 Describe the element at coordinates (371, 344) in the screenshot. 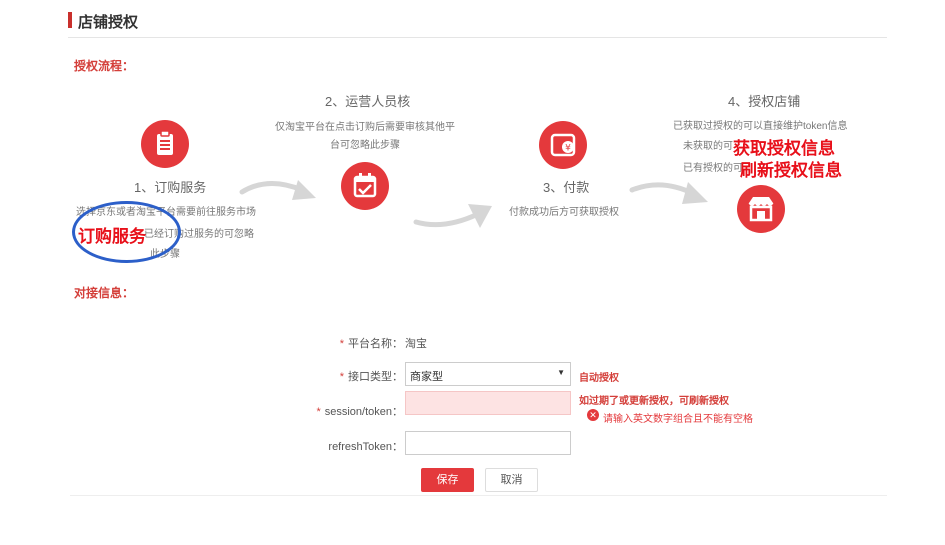

I see `platform-label: * 平台名称：` at that location.